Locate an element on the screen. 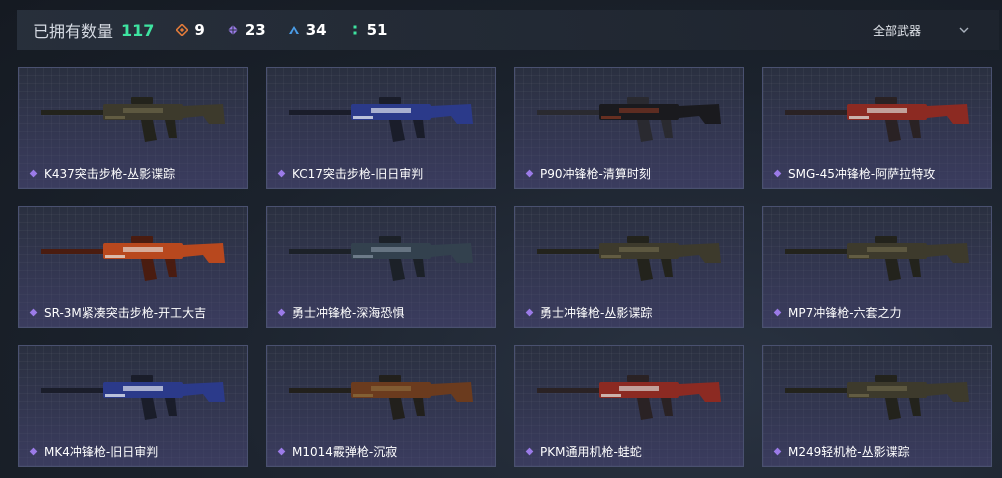  weapon-card: K437突击步枪-丛影谍踪 is located at coordinates (133, 128).